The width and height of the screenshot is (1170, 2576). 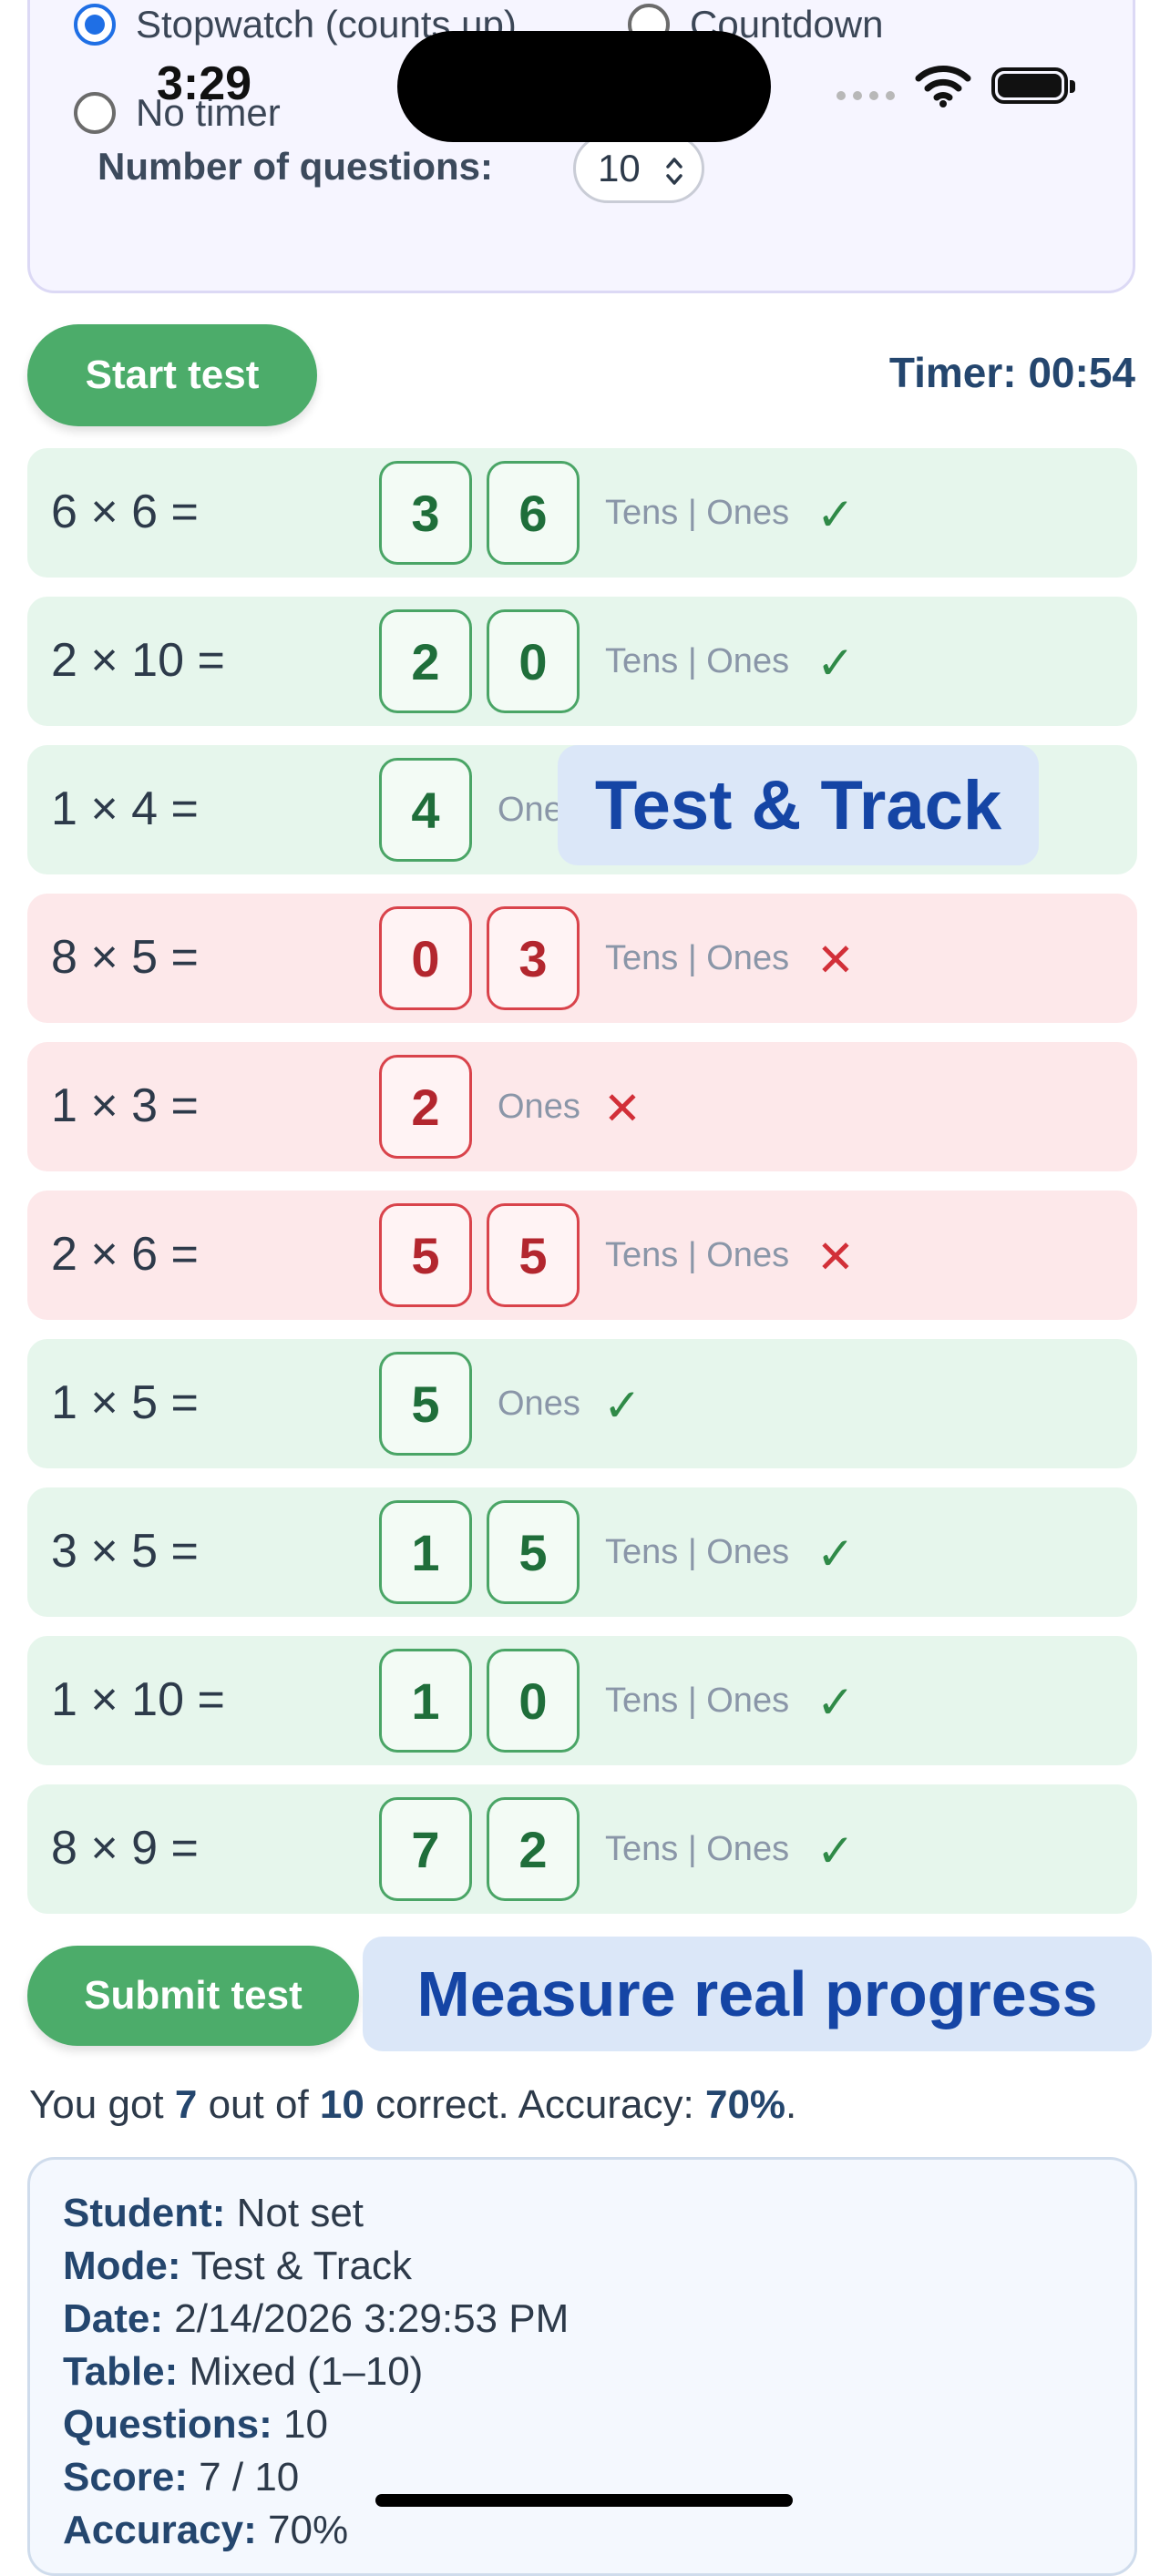 What do you see at coordinates (620, 168) in the screenshot?
I see `num-questions-value: 10` at bounding box center [620, 168].